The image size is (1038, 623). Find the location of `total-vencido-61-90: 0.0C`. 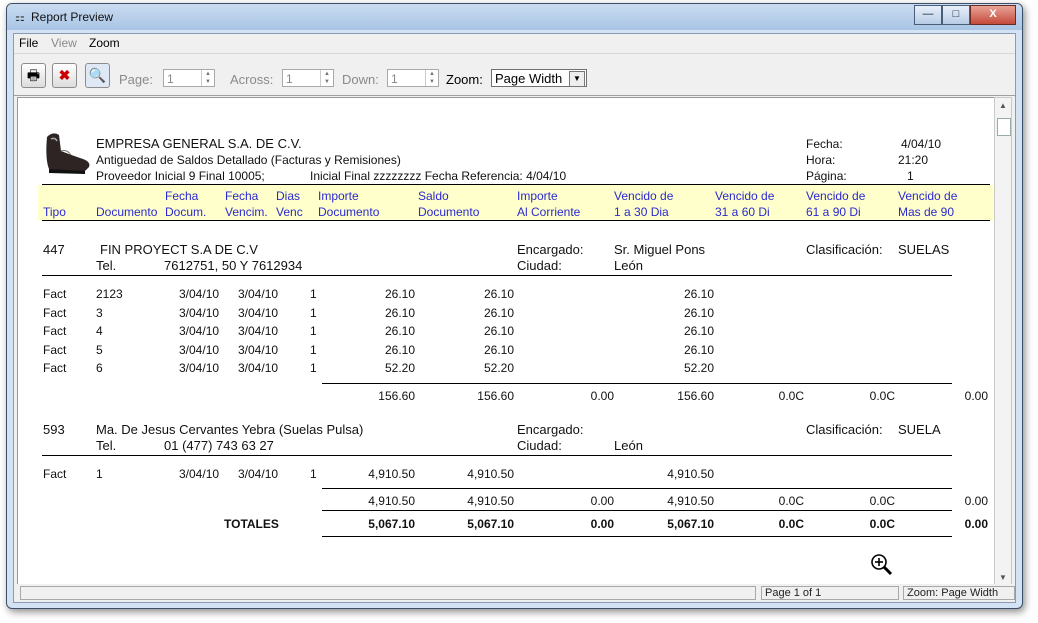

total-vencido-61-90: 0.0C is located at coordinates (882, 524).